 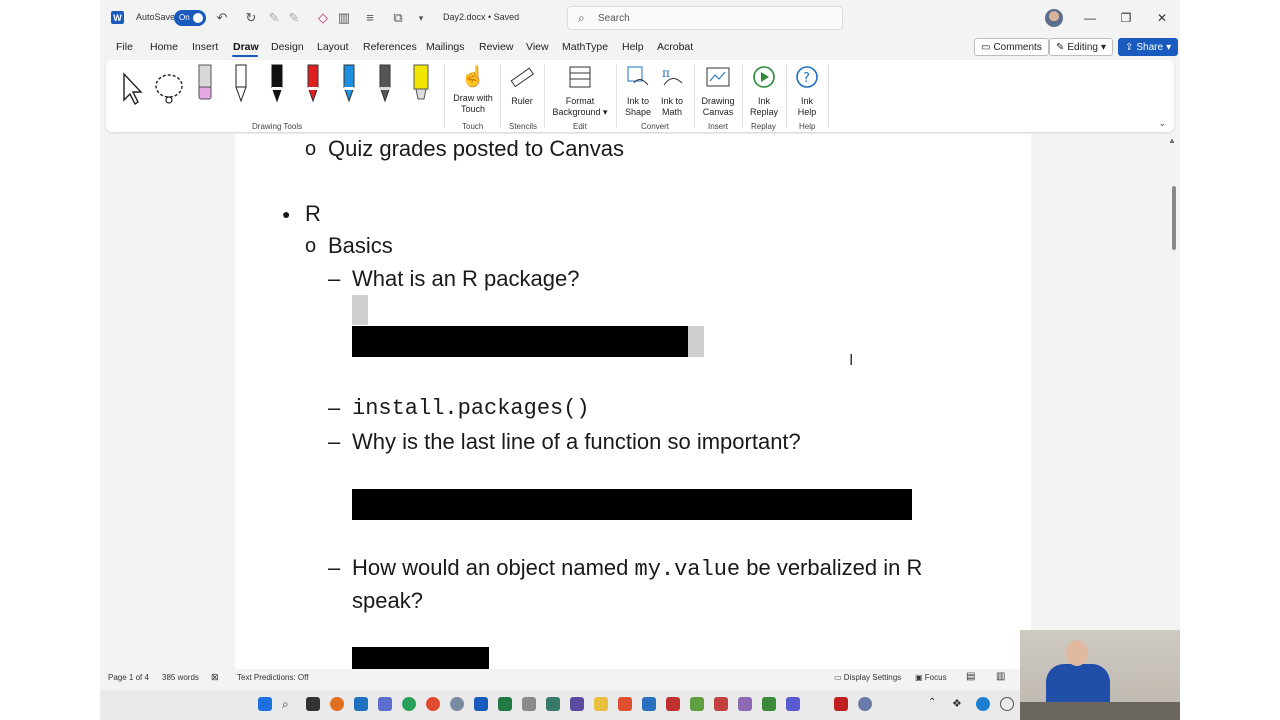 What do you see at coordinates (841, 704) in the screenshot?
I see `acrobat-reader-icon` at bounding box center [841, 704].